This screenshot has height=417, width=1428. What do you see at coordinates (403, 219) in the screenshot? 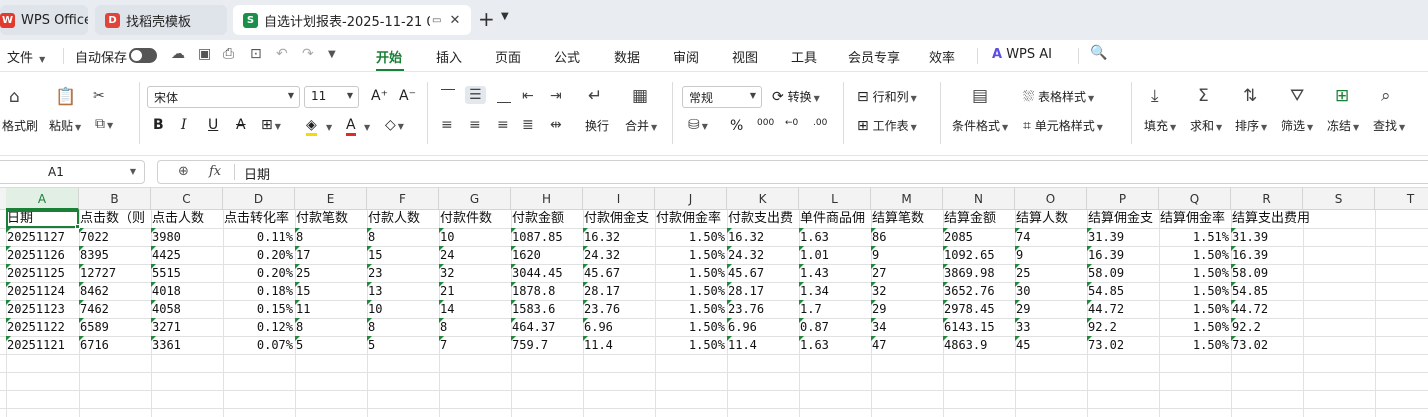
I see `header-cell: 付款人数` at bounding box center [403, 219].